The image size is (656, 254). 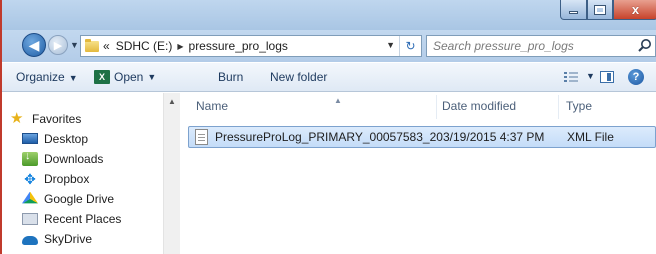 I want to click on address-dropdown-icon: ▼, so click(x=390, y=45).